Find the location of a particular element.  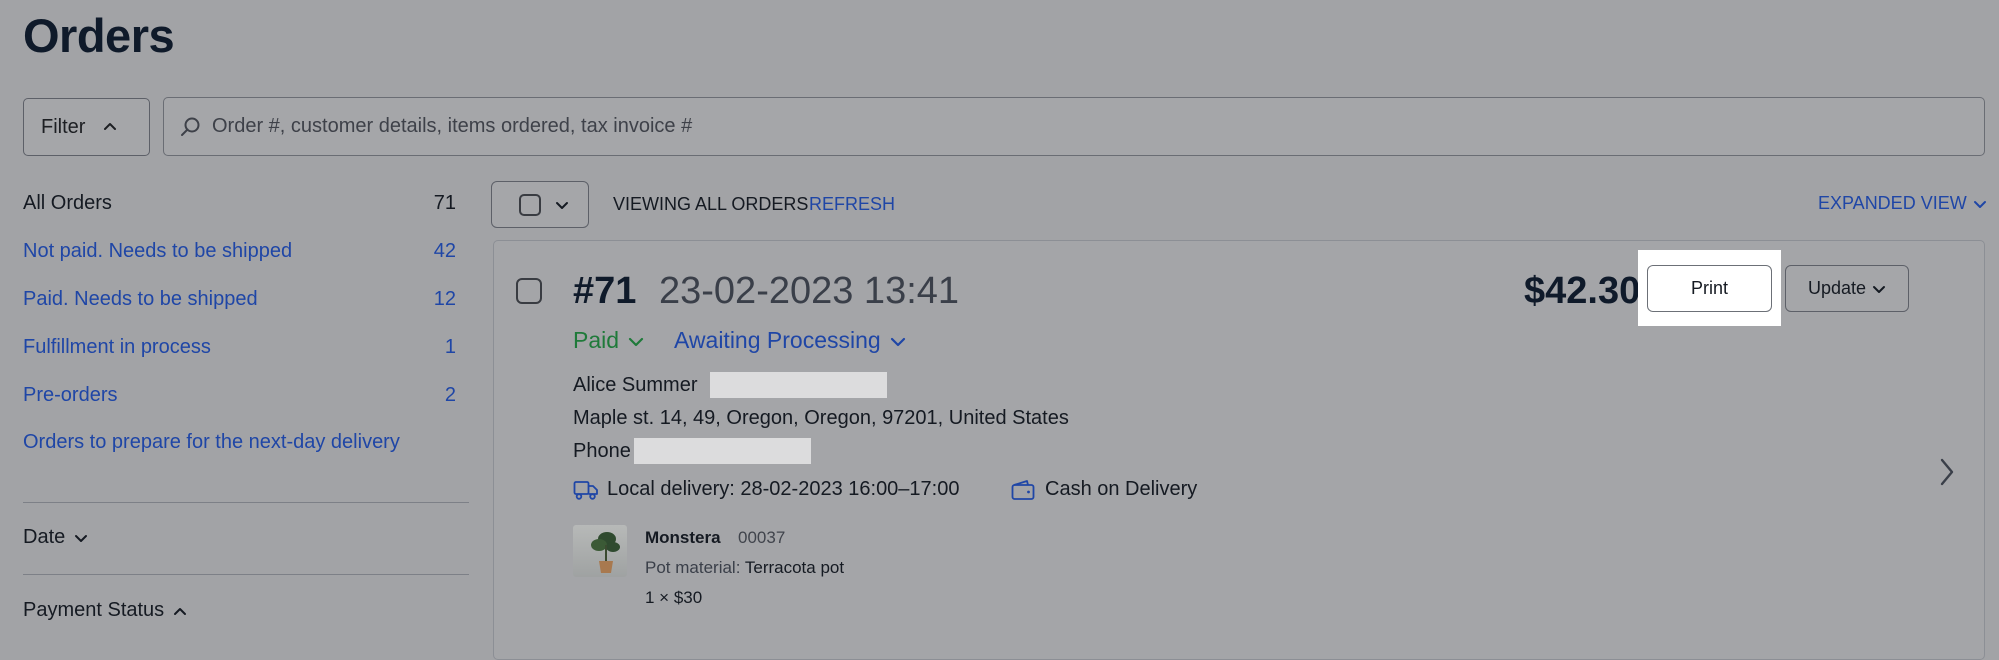

redacted-phone is located at coordinates (722, 451).